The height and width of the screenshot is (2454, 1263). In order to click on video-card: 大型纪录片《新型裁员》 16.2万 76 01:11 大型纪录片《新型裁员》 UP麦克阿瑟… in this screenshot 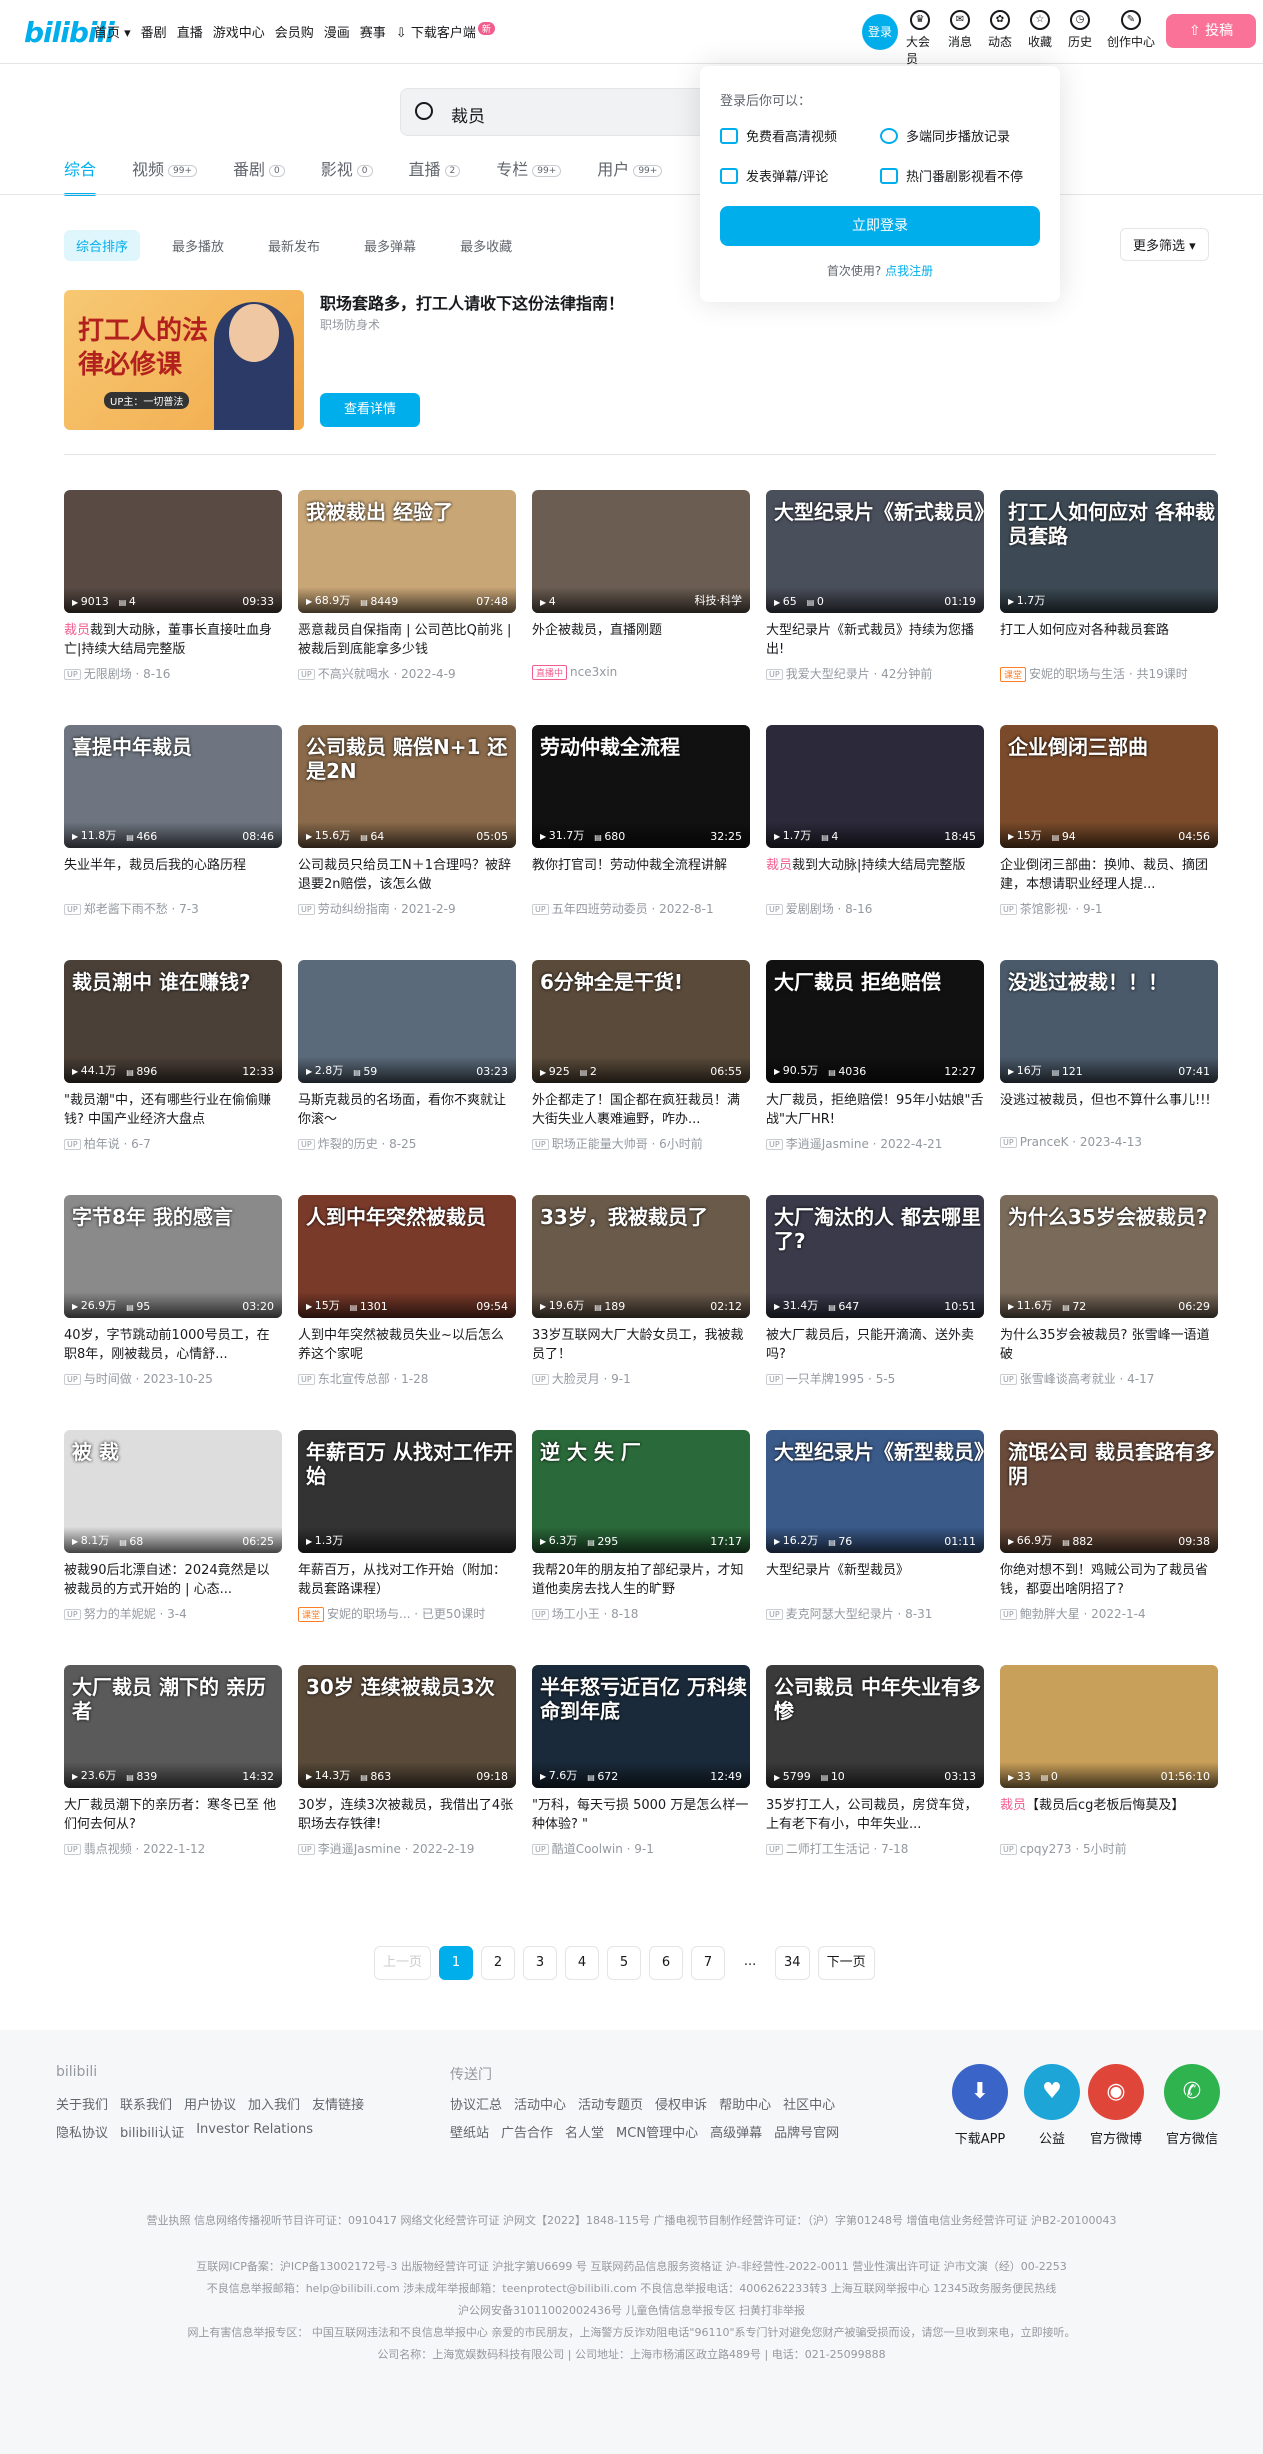, I will do `click(875, 1526)`.